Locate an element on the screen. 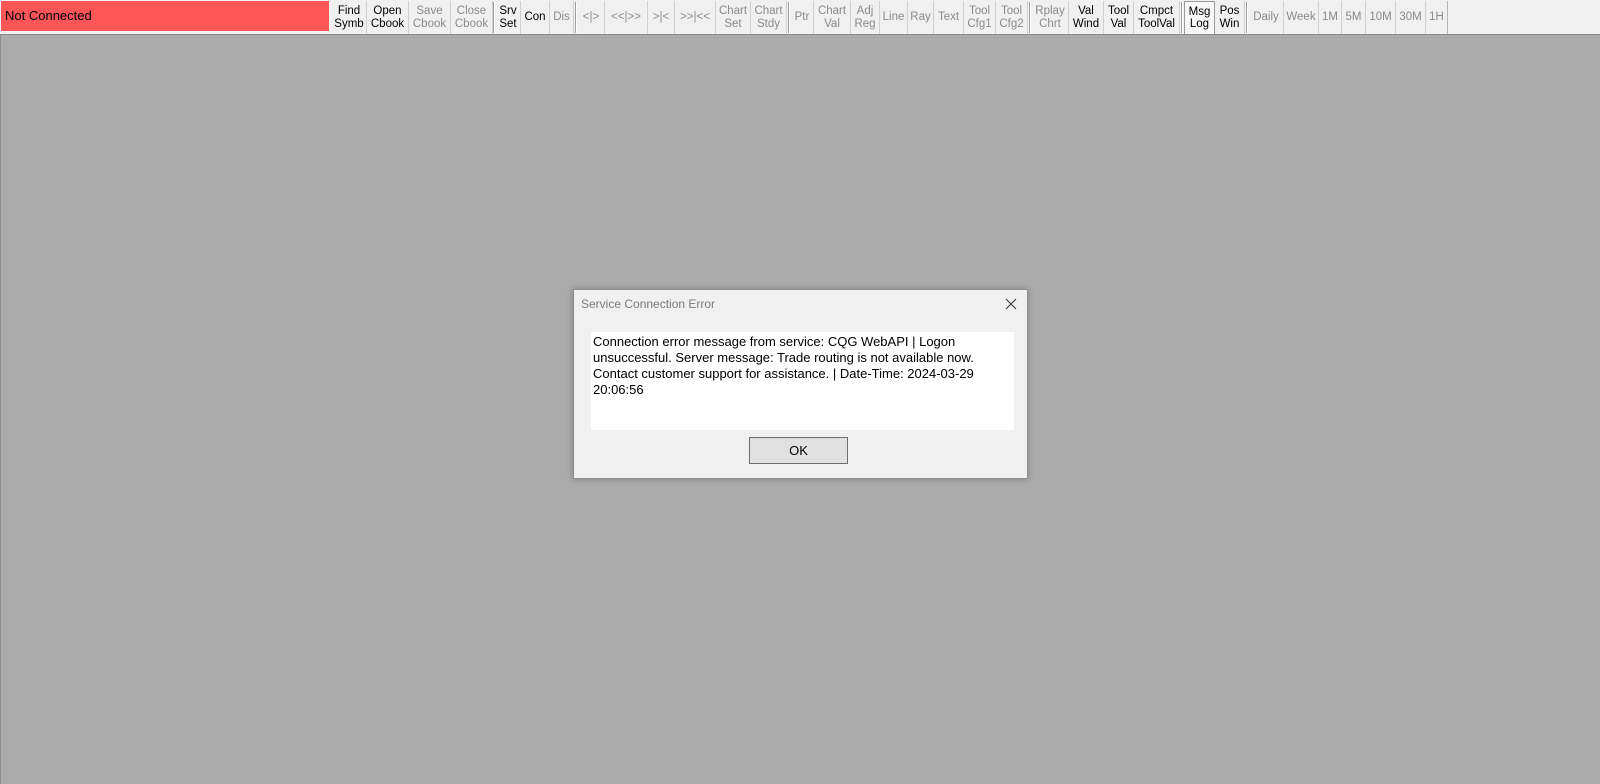  tool-values-button: Tool Val is located at coordinates (1119, 17).